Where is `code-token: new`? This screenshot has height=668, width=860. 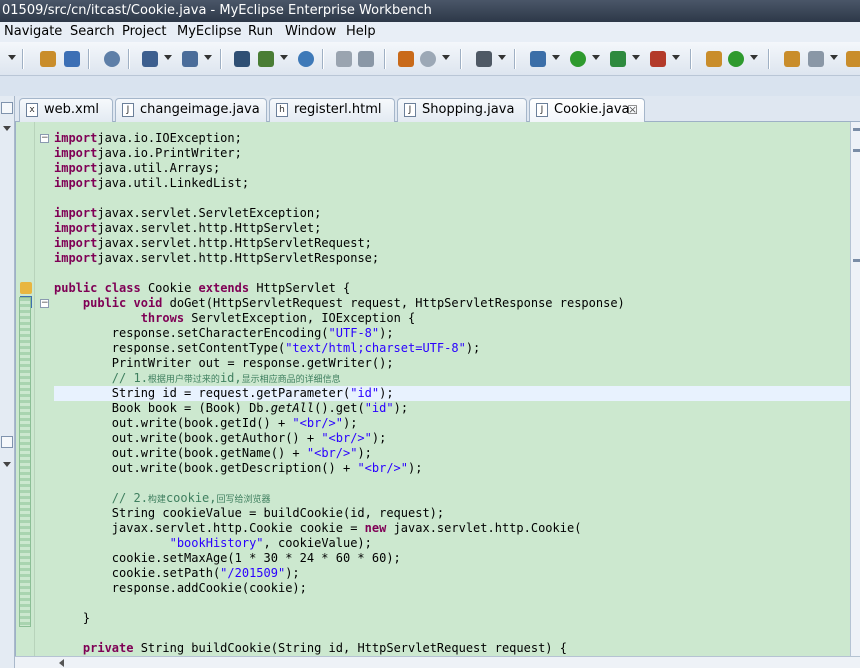
code-token: new is located at coordinates (375, 528).